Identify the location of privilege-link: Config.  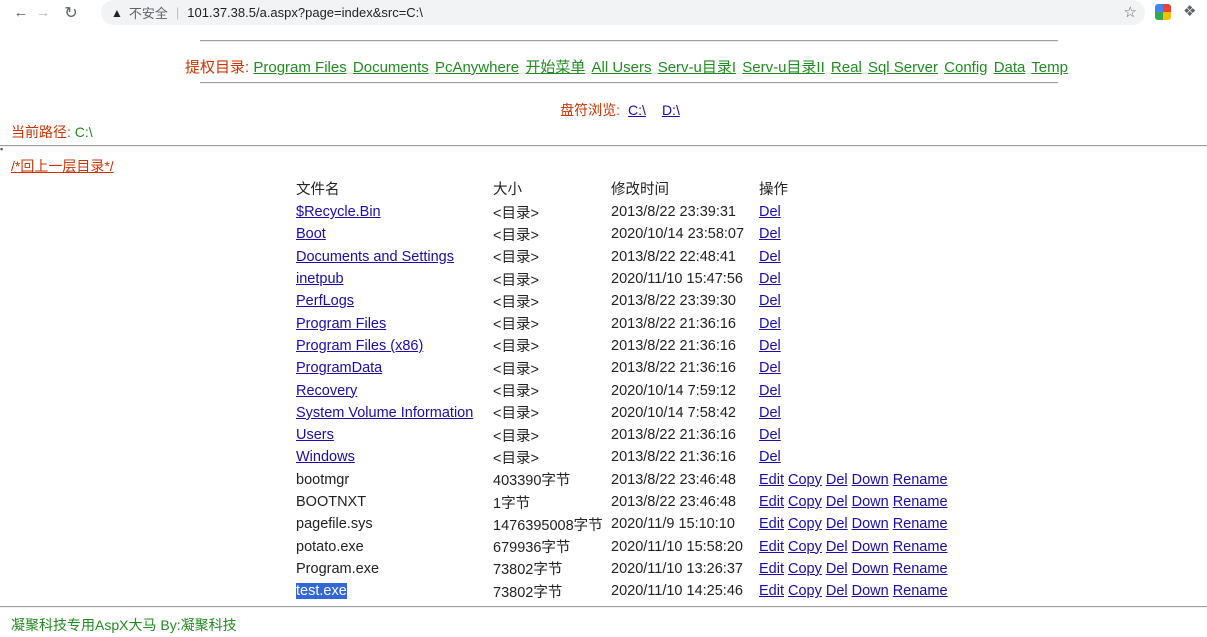
(965, 67).